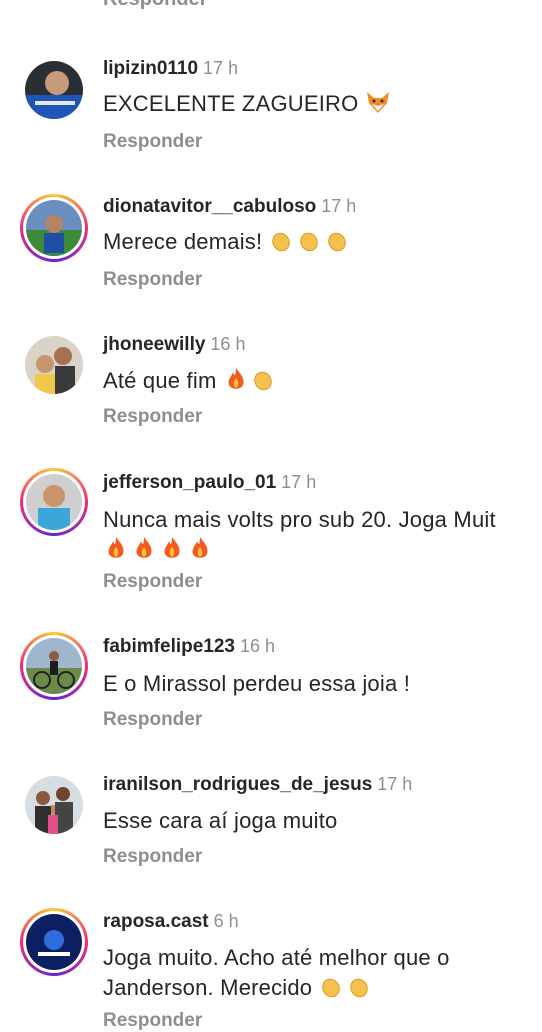  I want to click on comment-text: Merece demais!, so click(322, 244).